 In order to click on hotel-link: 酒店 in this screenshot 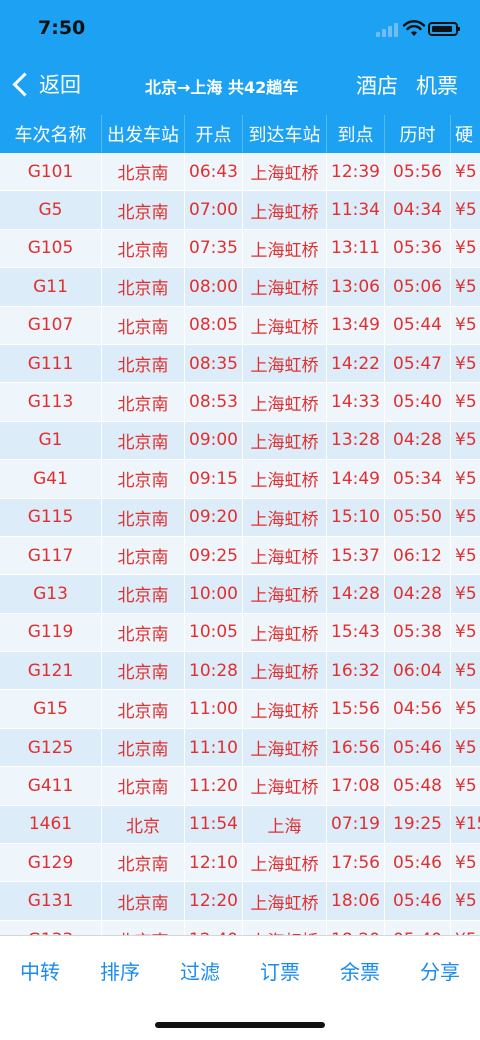, I will do `click(377, 85)`.